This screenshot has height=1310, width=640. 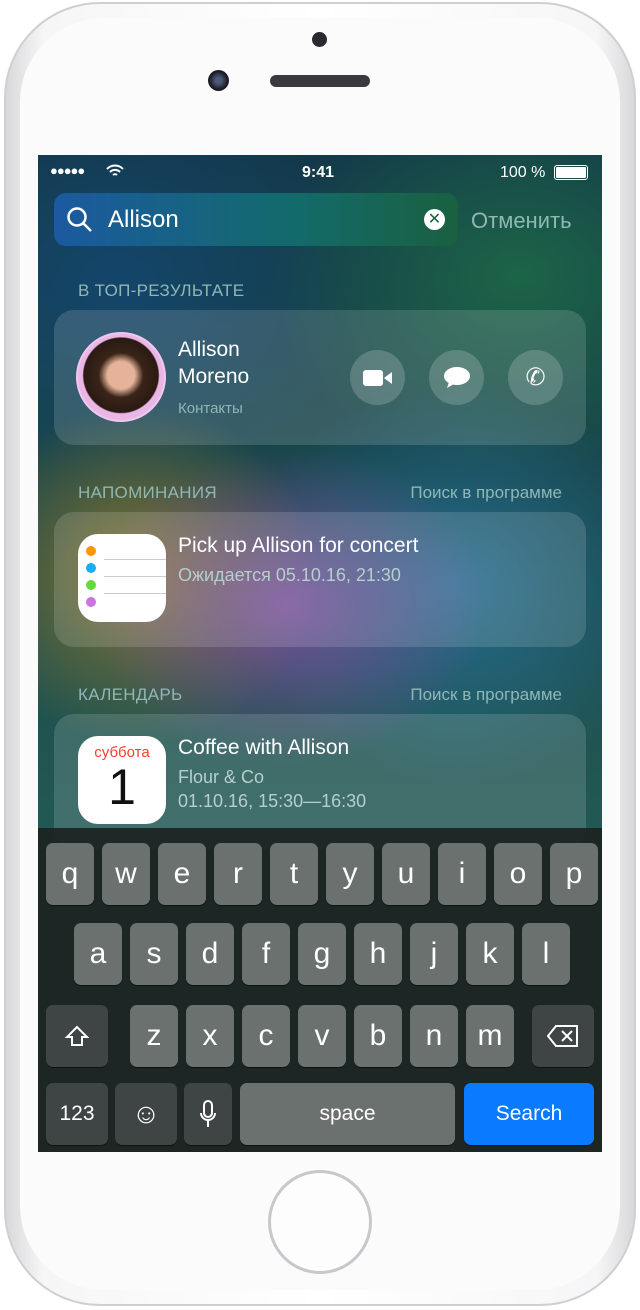 I want to click on key-y: y, so click(x=350, y=874).